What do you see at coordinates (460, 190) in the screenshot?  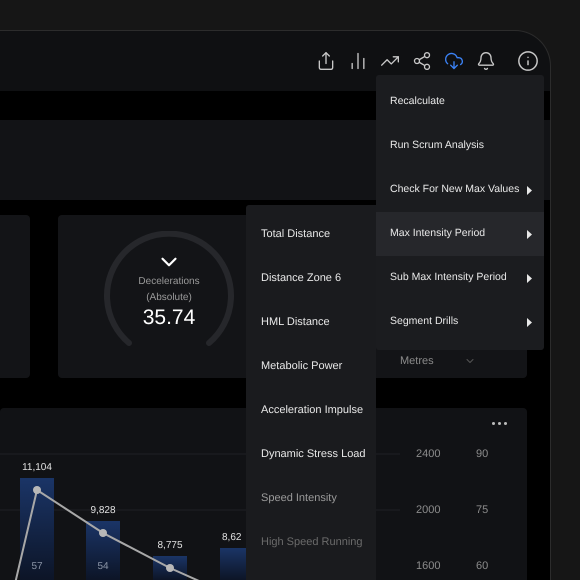 I see `menu-item: Check For New Max Values` at bounding box center [460, 190].